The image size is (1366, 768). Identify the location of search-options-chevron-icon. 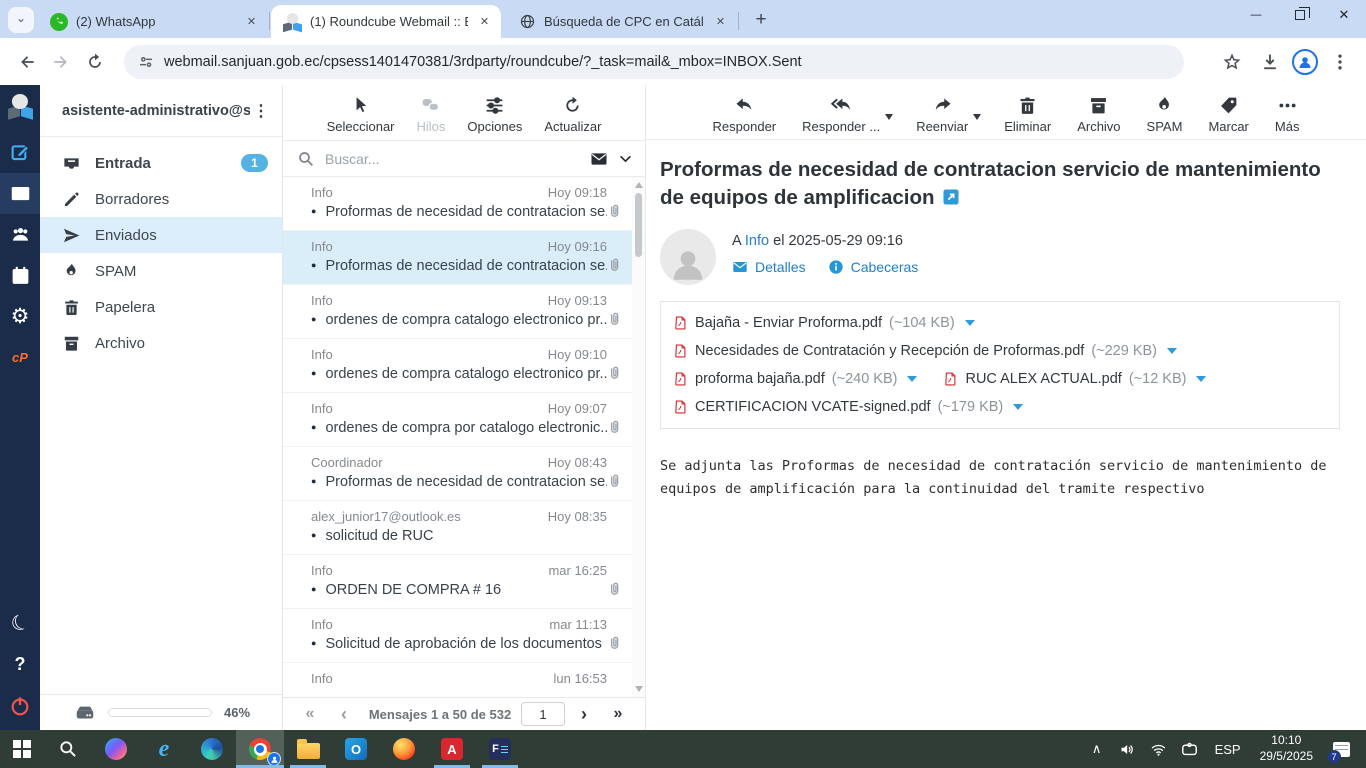
(625, 159).